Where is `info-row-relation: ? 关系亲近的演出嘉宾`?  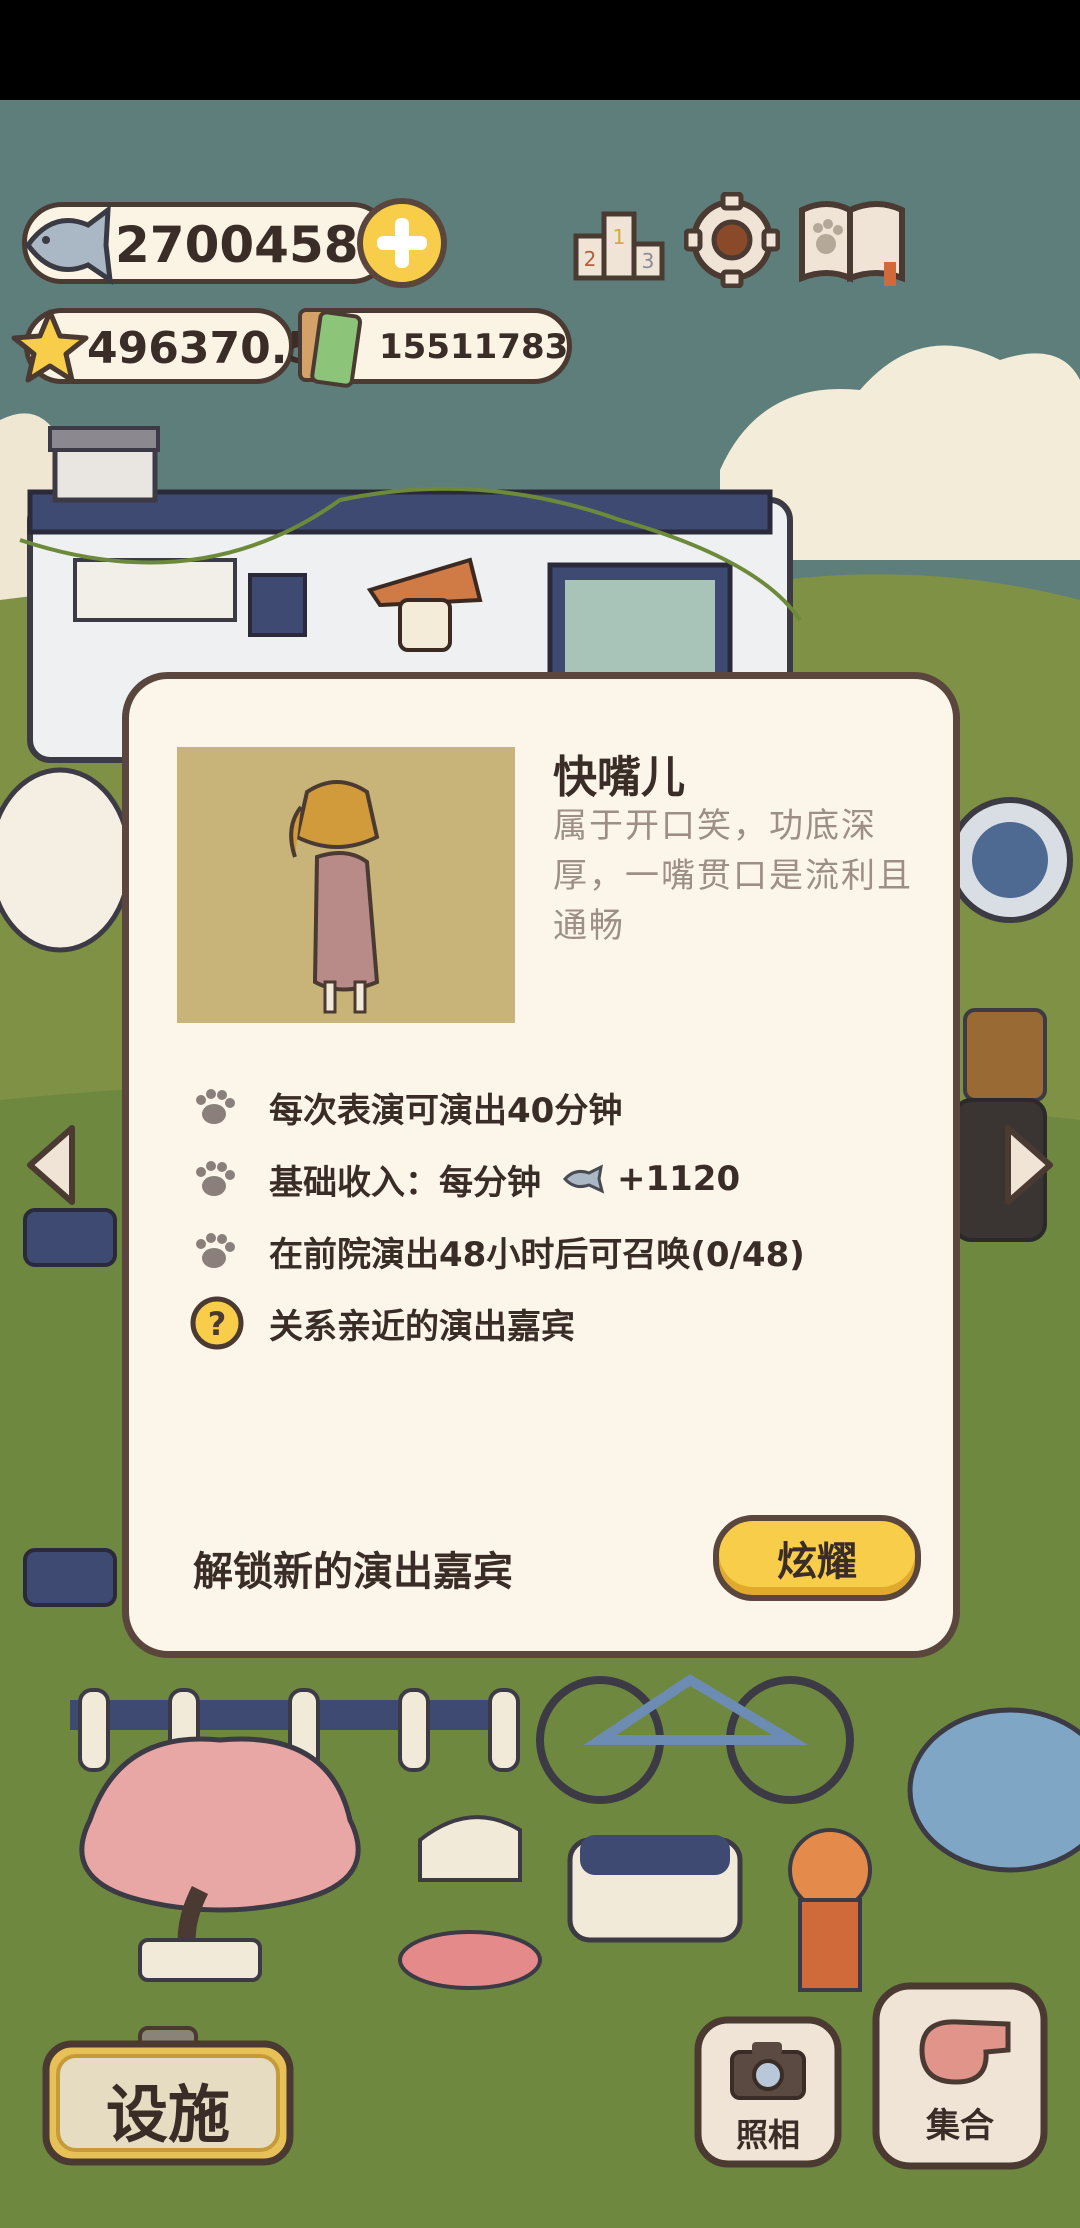
info-row-relation: ? 关系亲近的演出嘉宾 is located at coordinates (382, 1323).